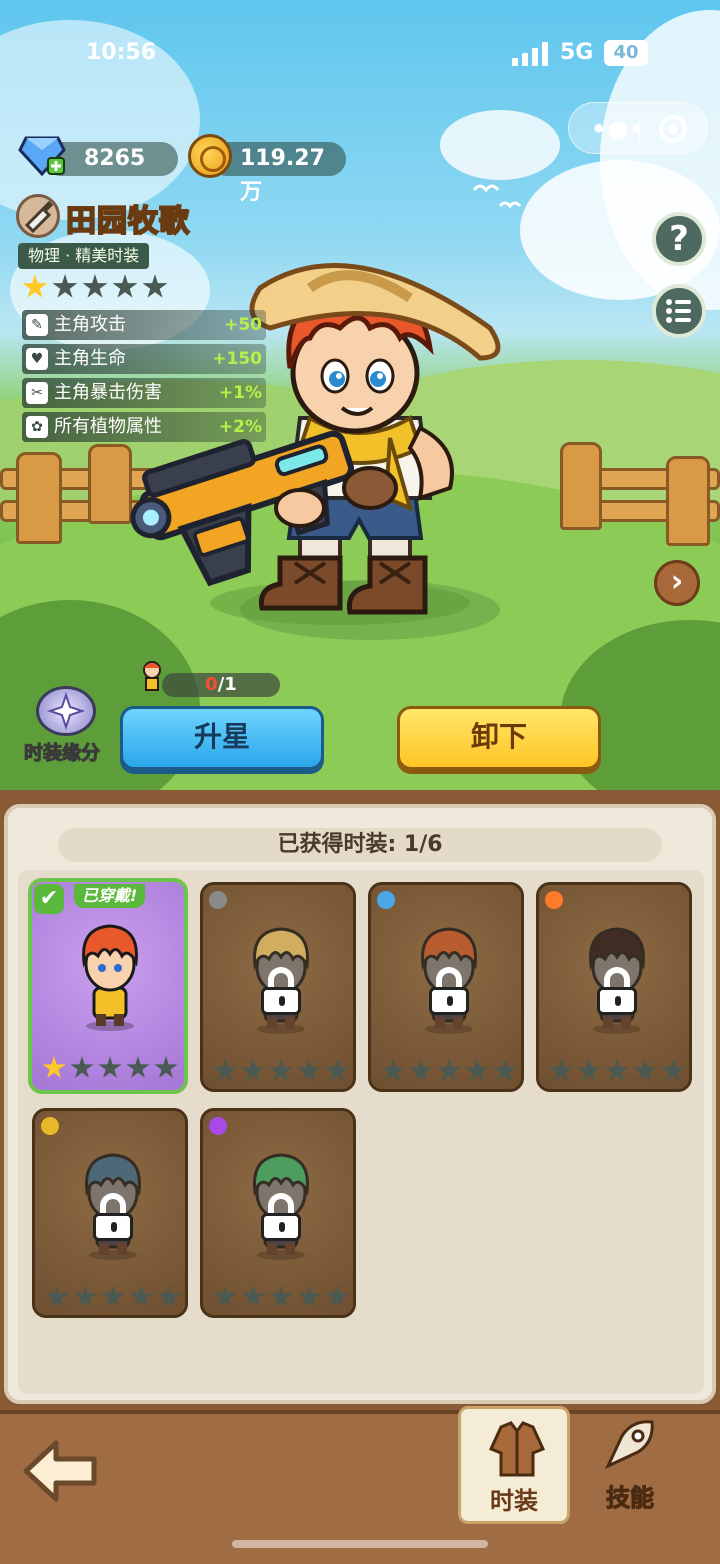 The image size is (720, 1564). Describe the element at coordinates (42, 154) in the screenshot. I see `gem-icon` at that location.